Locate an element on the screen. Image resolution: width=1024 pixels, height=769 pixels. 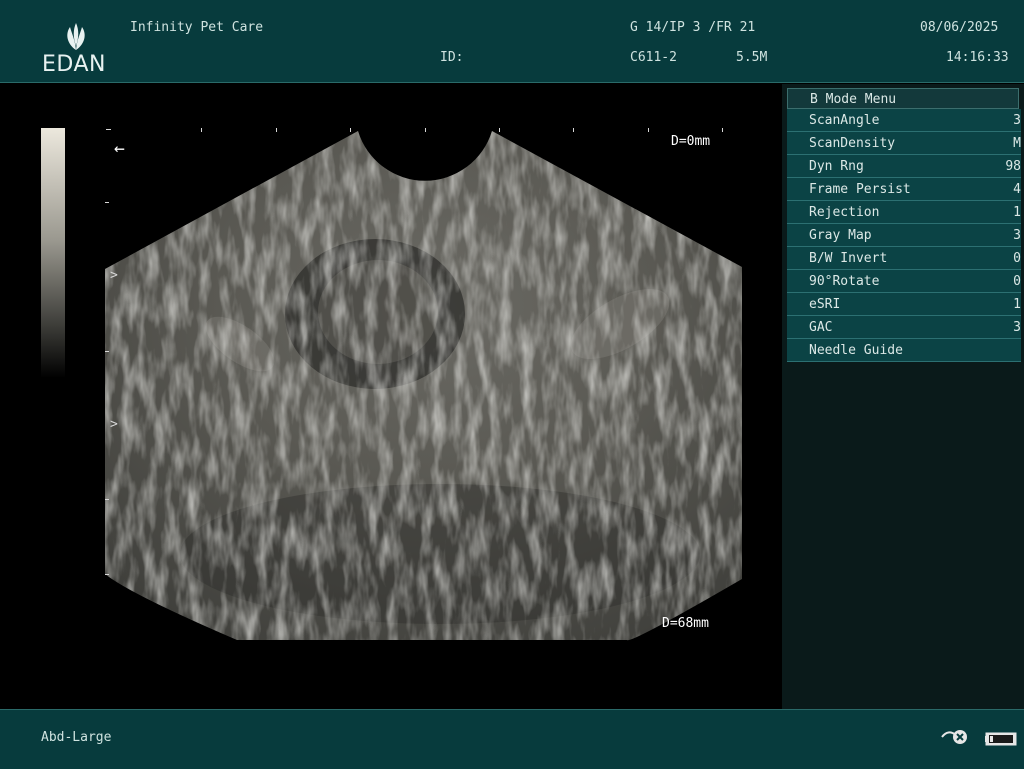
menu-item-label: GAC is located at coordinates (821, 327).